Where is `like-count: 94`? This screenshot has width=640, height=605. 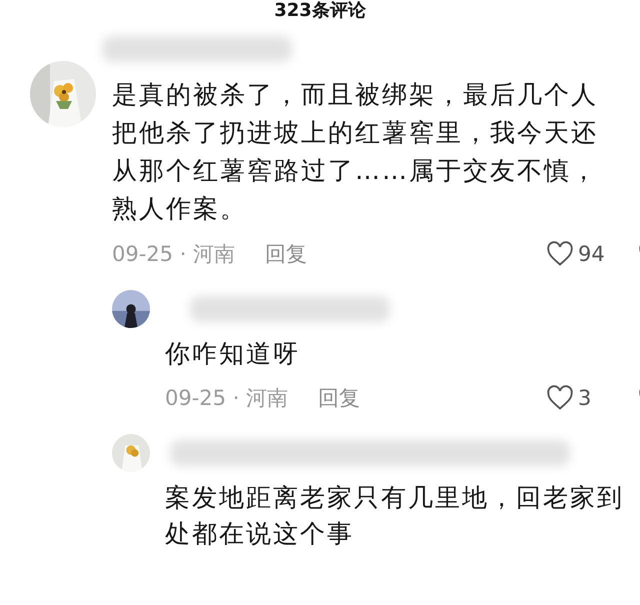
like-count: 94 is located at coordinates (592, 254).